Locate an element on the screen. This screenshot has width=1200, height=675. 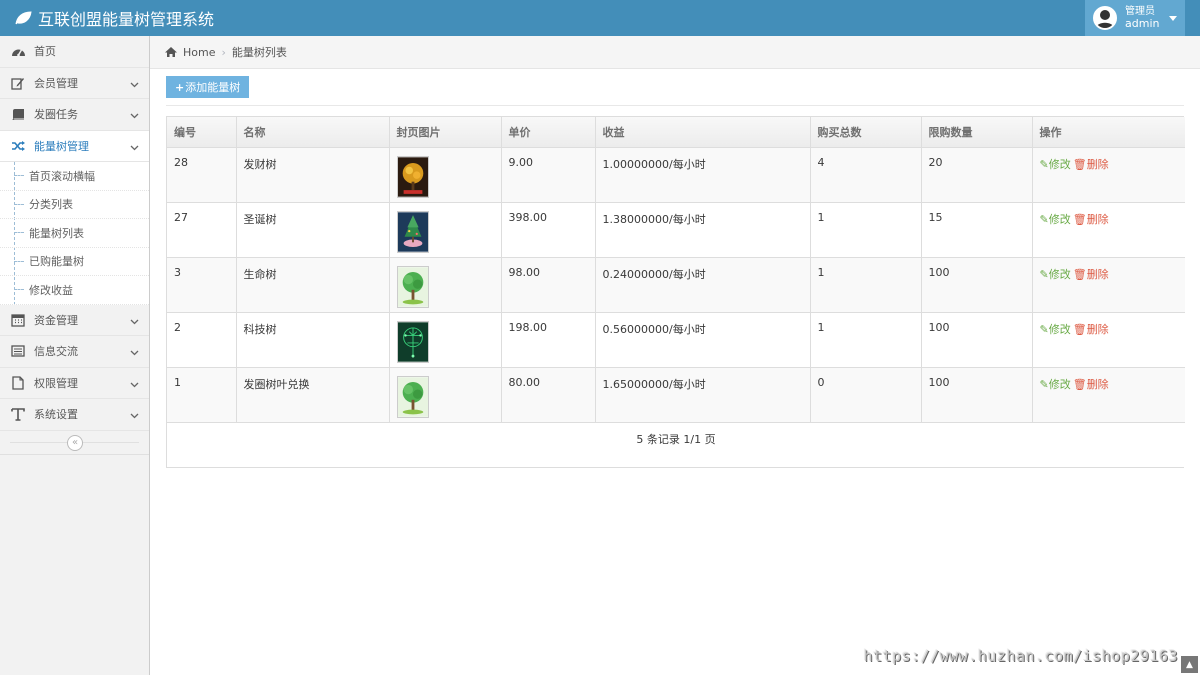
sidebar-item-messages: 信息交流 is located at coordinates (74, 352).